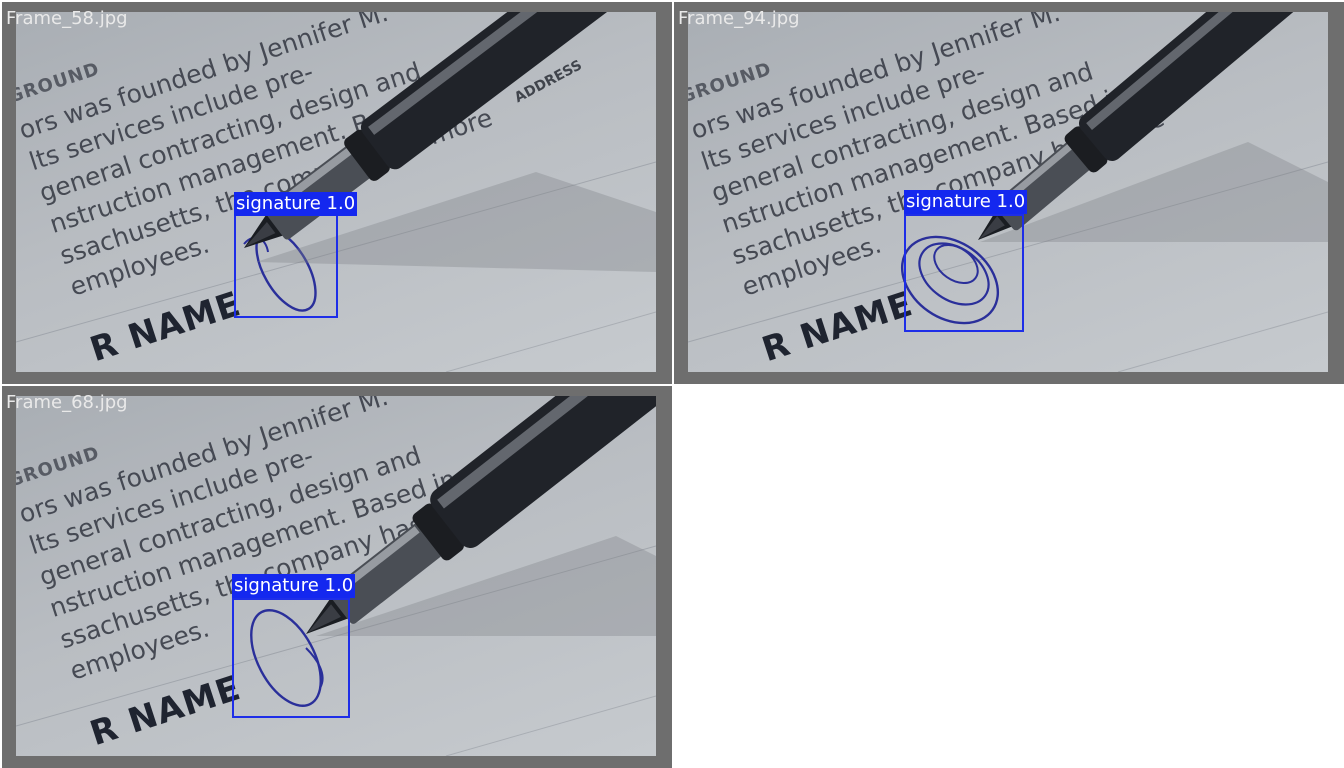 This screenshot has width=1344, height=768. Describe the element at coordinates (67, 402) in the screenshot. I see `frame-filename: Frame_68.jpg` at that location.